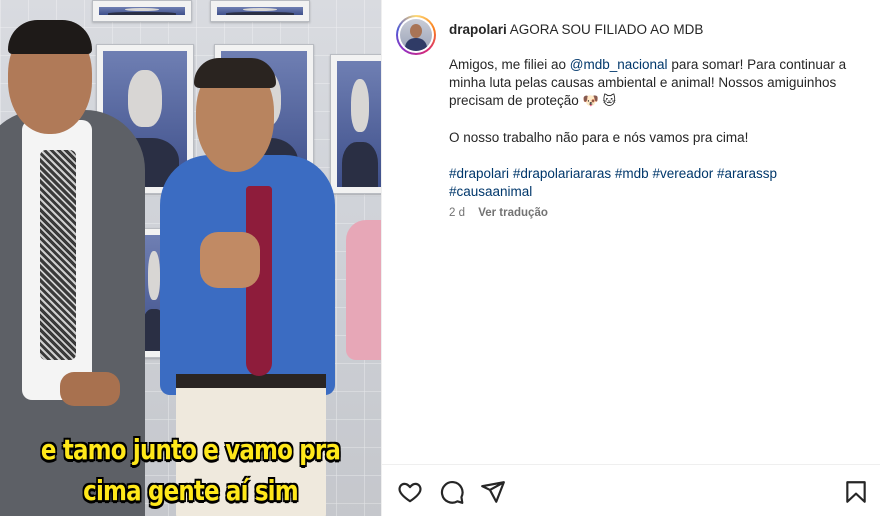 The height and width of the screenshot is (516, 880). What do you see at coordinates (230, 260) in the screenshot?
I see `person-center-fist` at bounding box center [230, 260].